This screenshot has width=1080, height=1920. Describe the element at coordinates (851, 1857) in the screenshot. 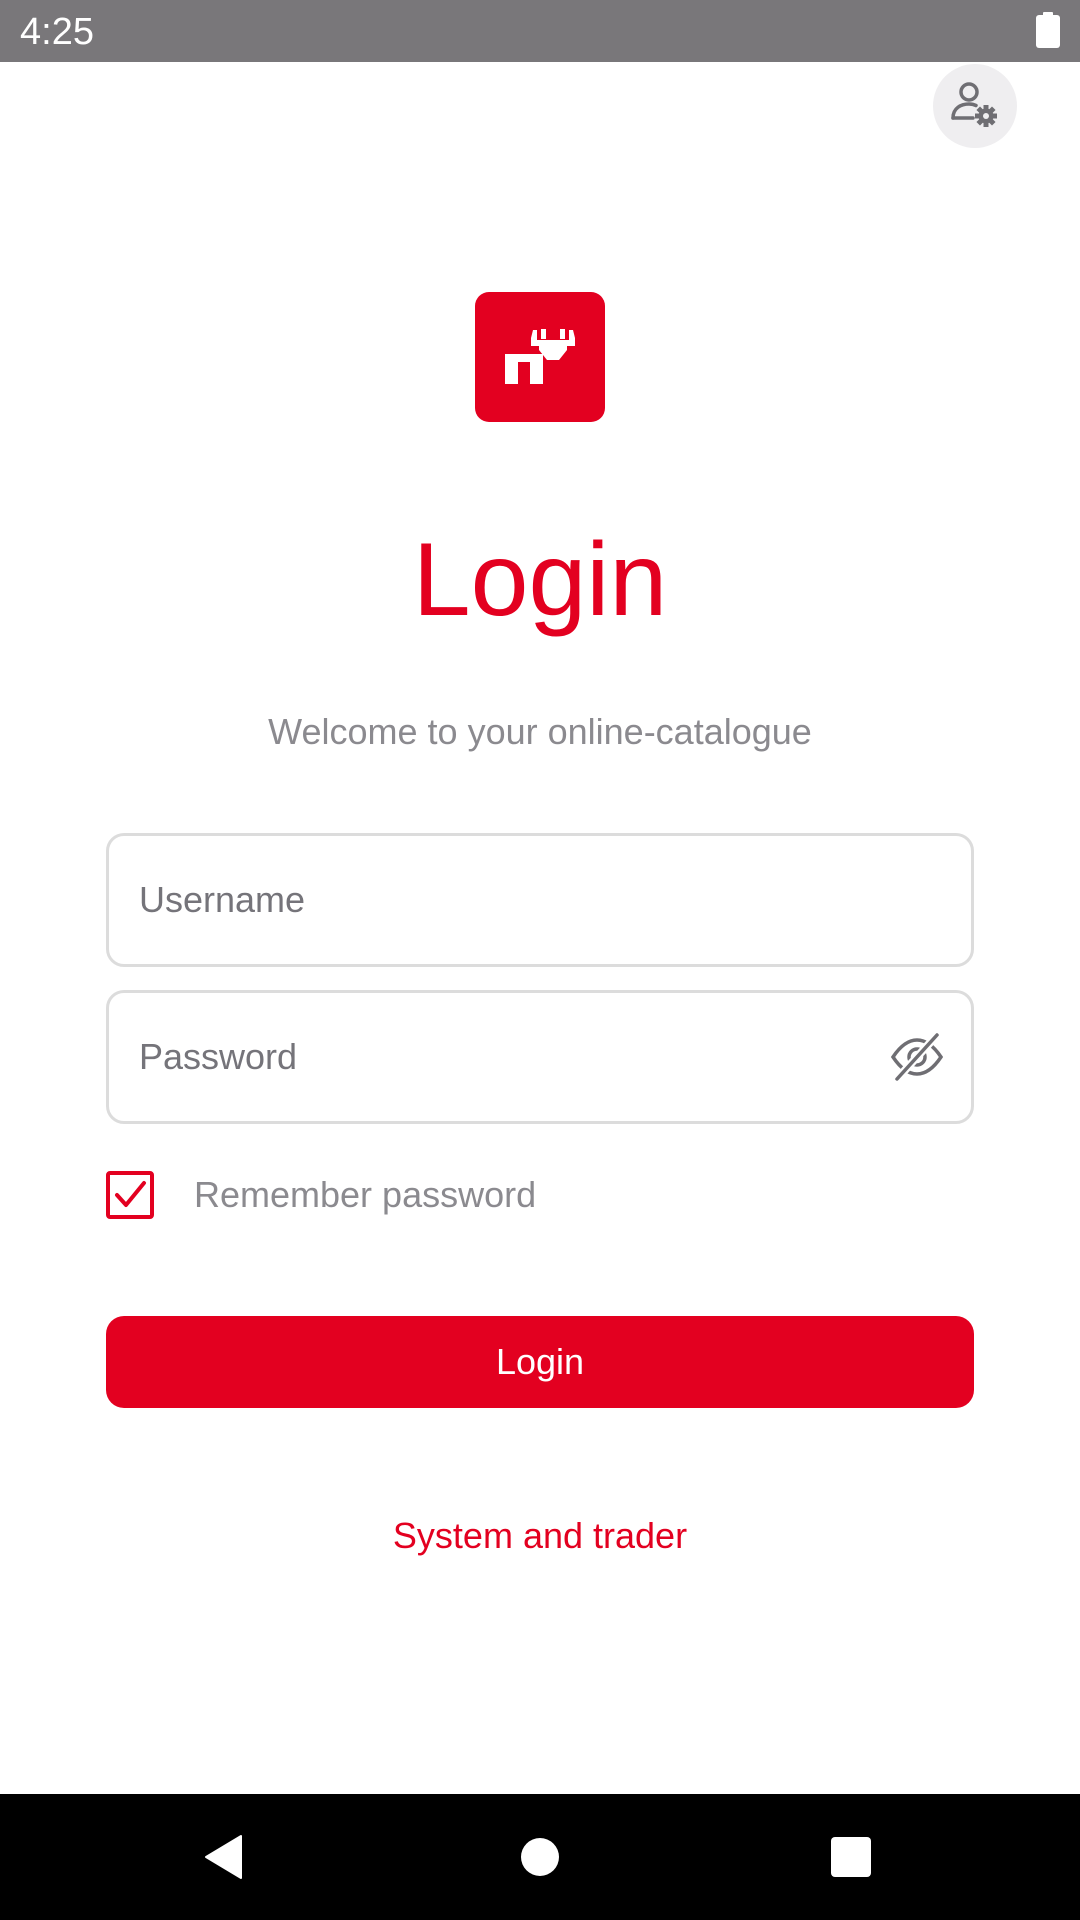

I see `recents-square-icon` at that location.